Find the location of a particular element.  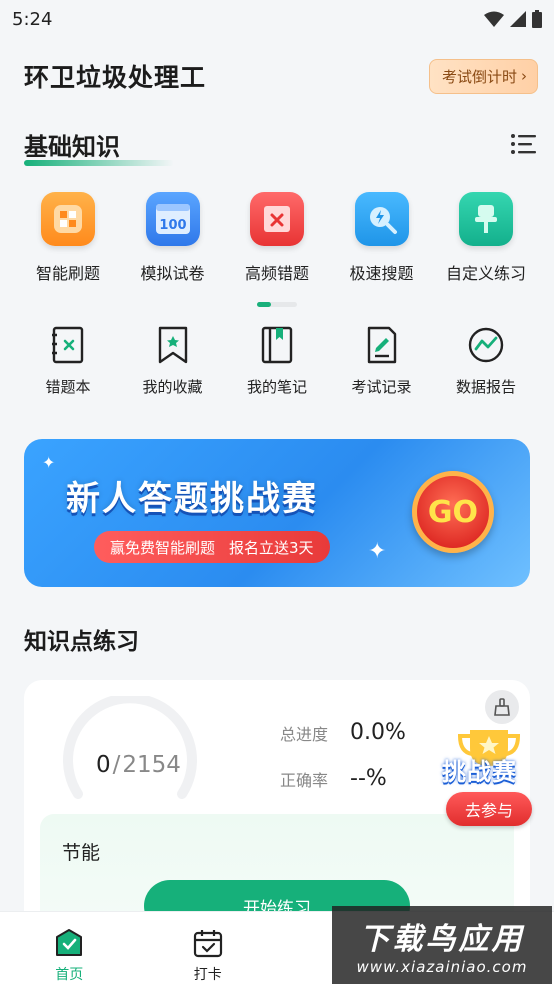

tab-label: 打卡 is located at coordinates (207, 975).